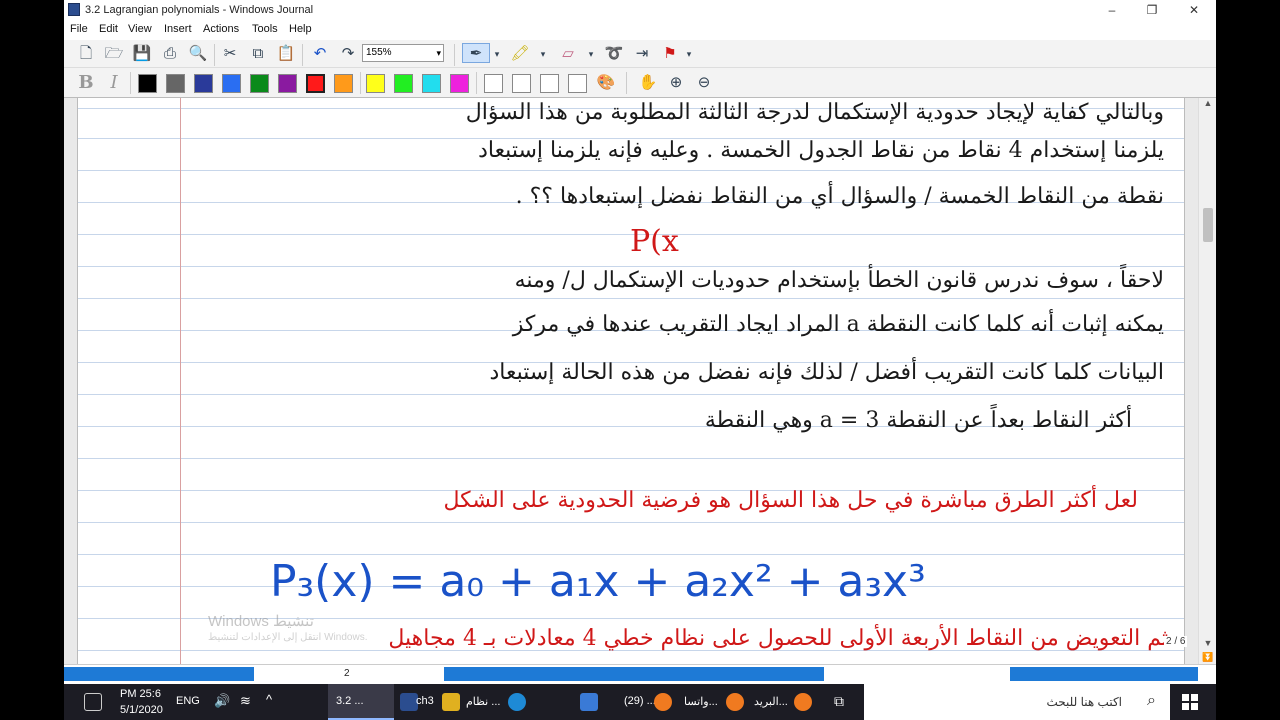  What do you see at coordinates (142, 54) in the screenshot?
I see `save-icon: 💾` at bounding box center [142, 54].